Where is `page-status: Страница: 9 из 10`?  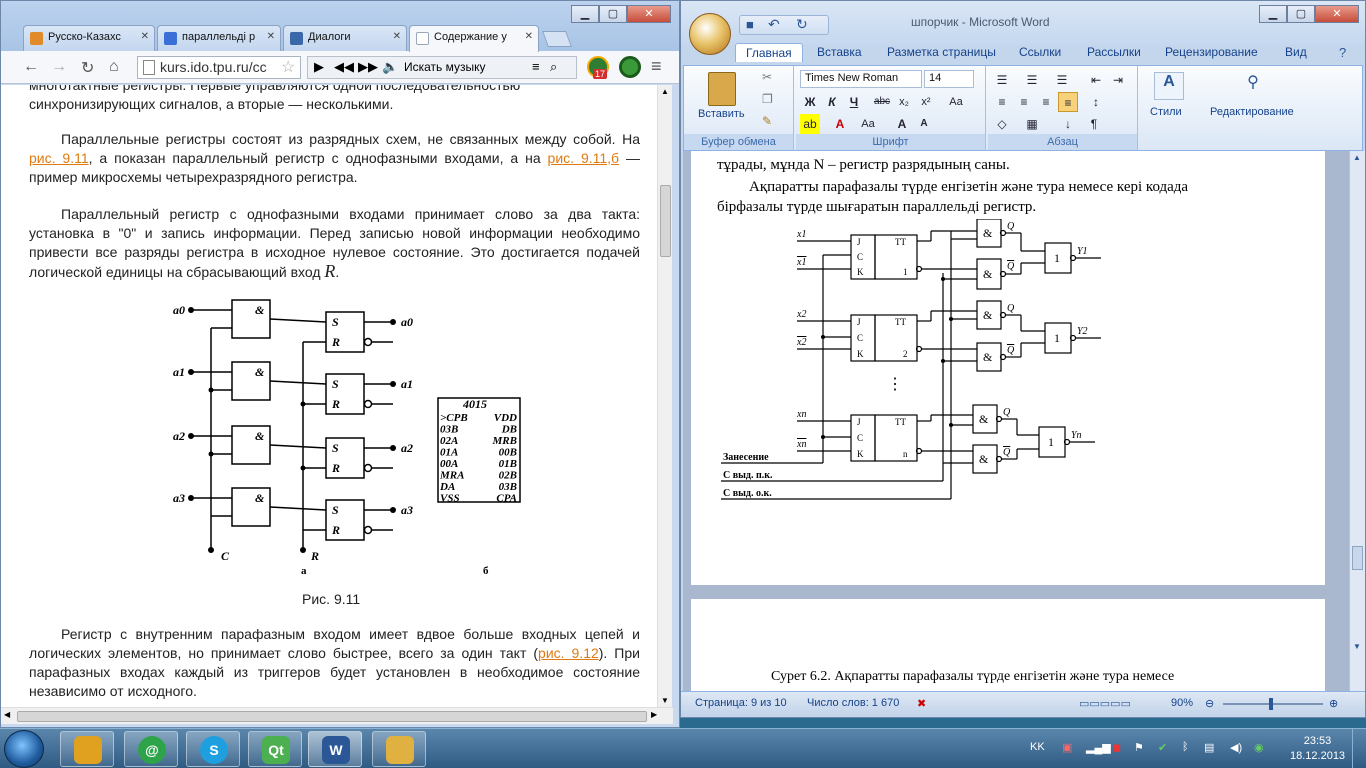 page-status: Страница: 9 из 10 is located at coordinates (741, 703).